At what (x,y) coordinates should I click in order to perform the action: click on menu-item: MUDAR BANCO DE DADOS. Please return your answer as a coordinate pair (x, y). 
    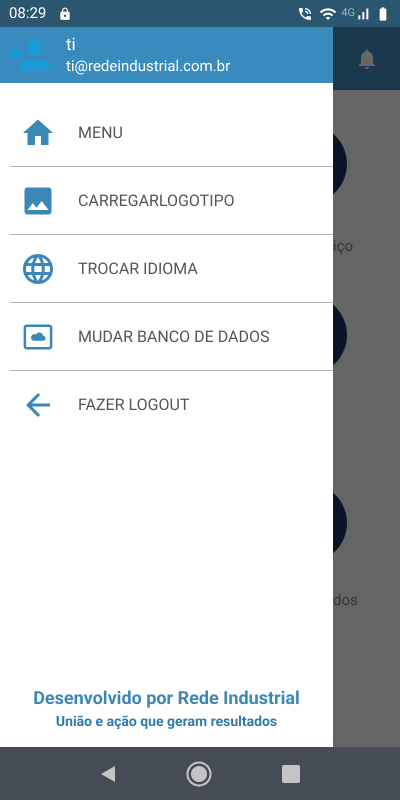
    Looking at the image, I should click on (171, 336).